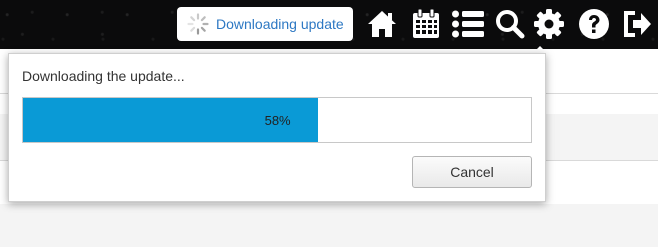 This screenshot has height=247, width=658. I want to click on logout-icon, so click(636, 24).